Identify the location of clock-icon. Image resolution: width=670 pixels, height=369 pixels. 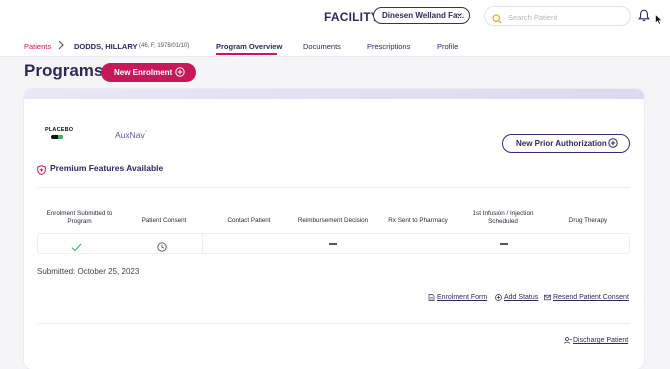
(162, 245).